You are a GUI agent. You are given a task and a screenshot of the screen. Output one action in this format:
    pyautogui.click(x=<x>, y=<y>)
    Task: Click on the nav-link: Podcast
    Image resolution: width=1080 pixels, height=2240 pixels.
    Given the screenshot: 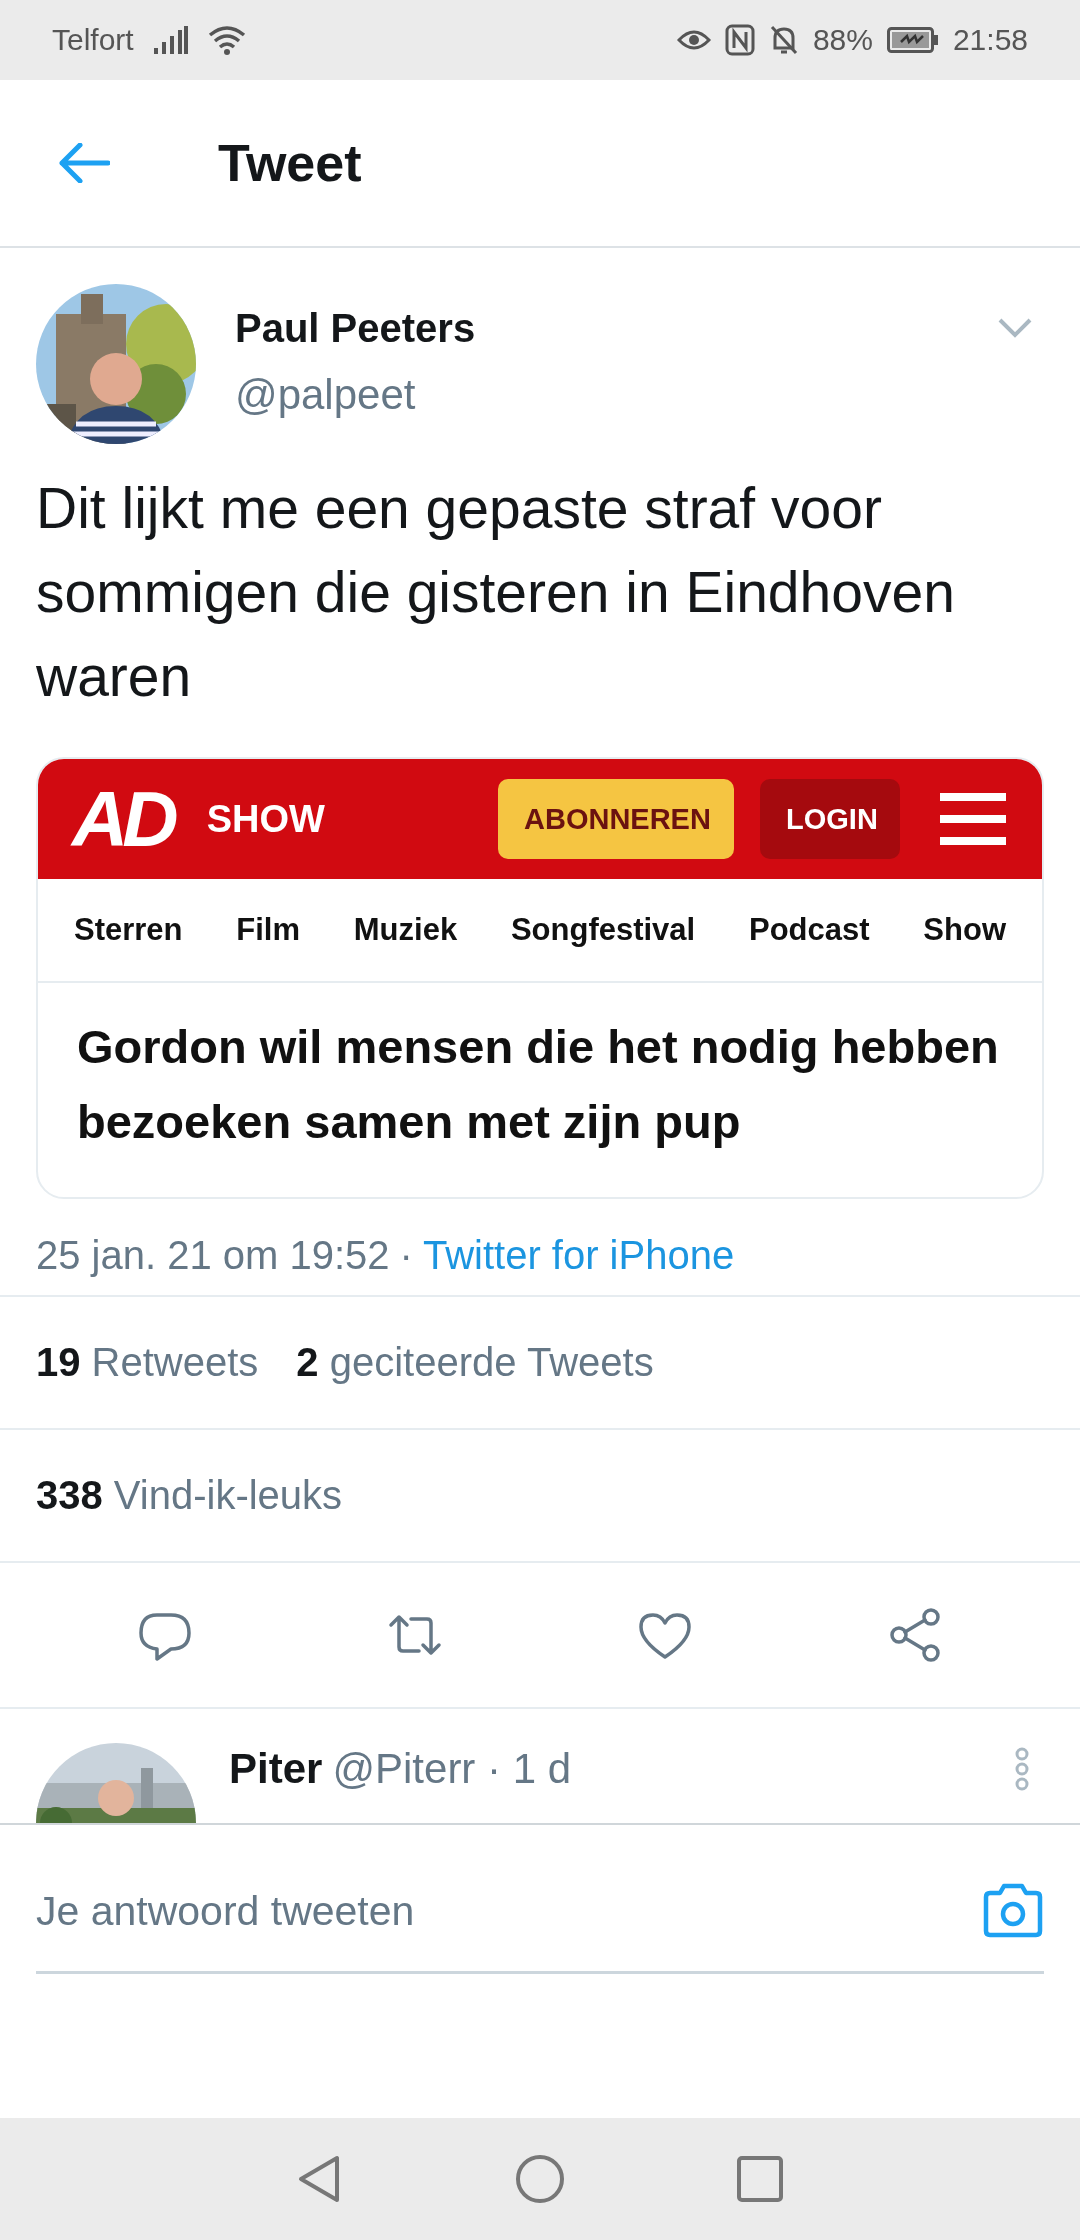 What is the action you would take?
    pyautogui.click(x=809, y=930)
    